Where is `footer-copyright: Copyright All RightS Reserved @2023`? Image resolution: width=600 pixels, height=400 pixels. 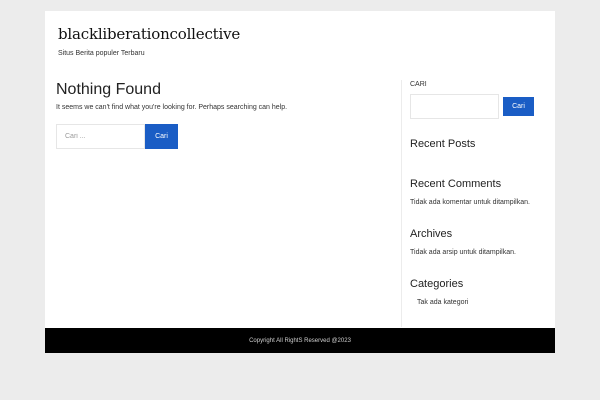
footer-copyright: Copyright All RightS Reserved @2023 is located at coordinates (300, 341).